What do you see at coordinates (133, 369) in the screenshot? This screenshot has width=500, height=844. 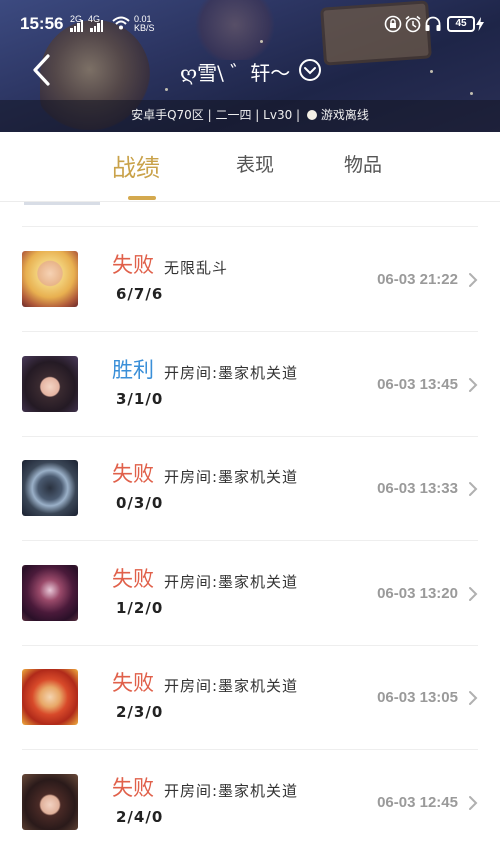 I see `match-result: 胜利` at bounding box center [133, 369].